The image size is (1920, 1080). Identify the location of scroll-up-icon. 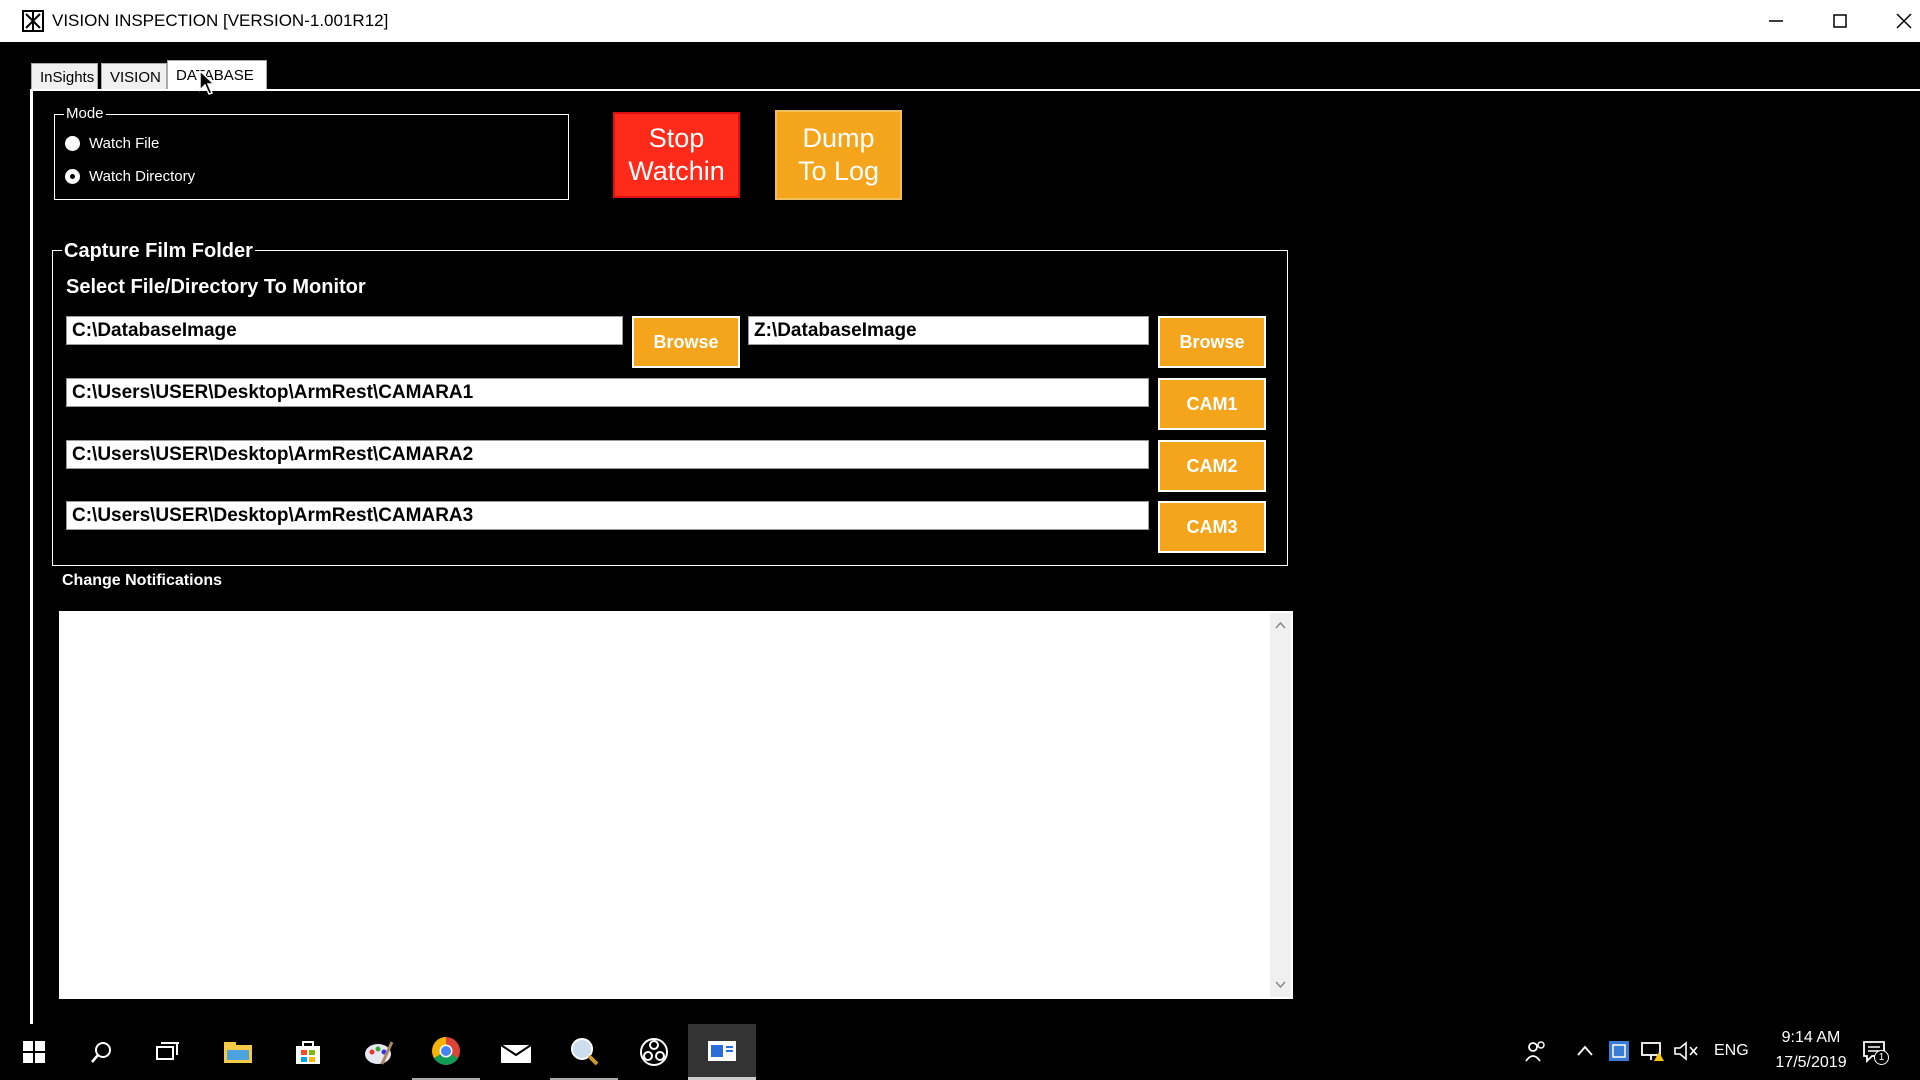
(1280, 625).